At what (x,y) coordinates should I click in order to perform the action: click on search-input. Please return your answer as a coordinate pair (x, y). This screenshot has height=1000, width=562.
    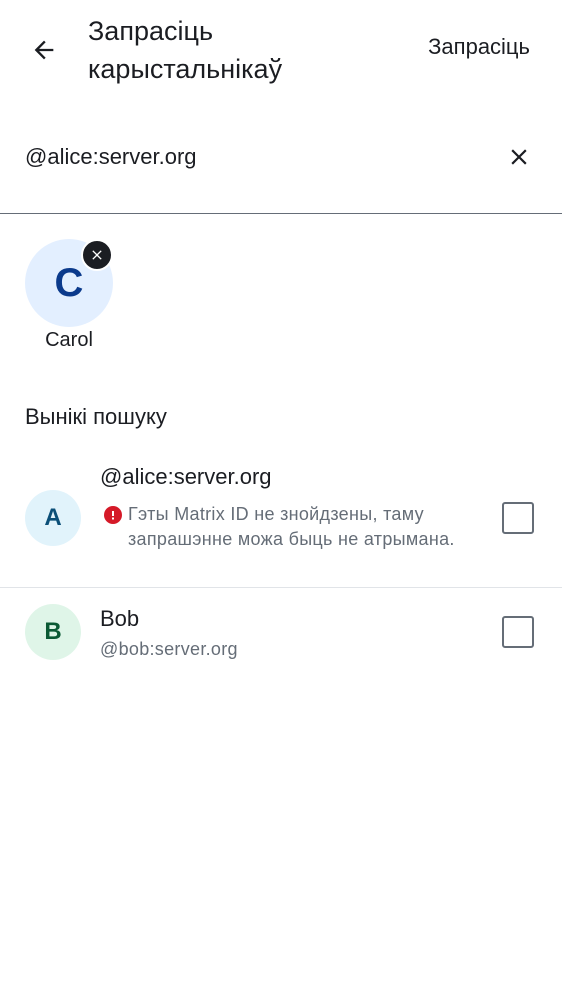
    Looking at the image, I should click on (245, 157).